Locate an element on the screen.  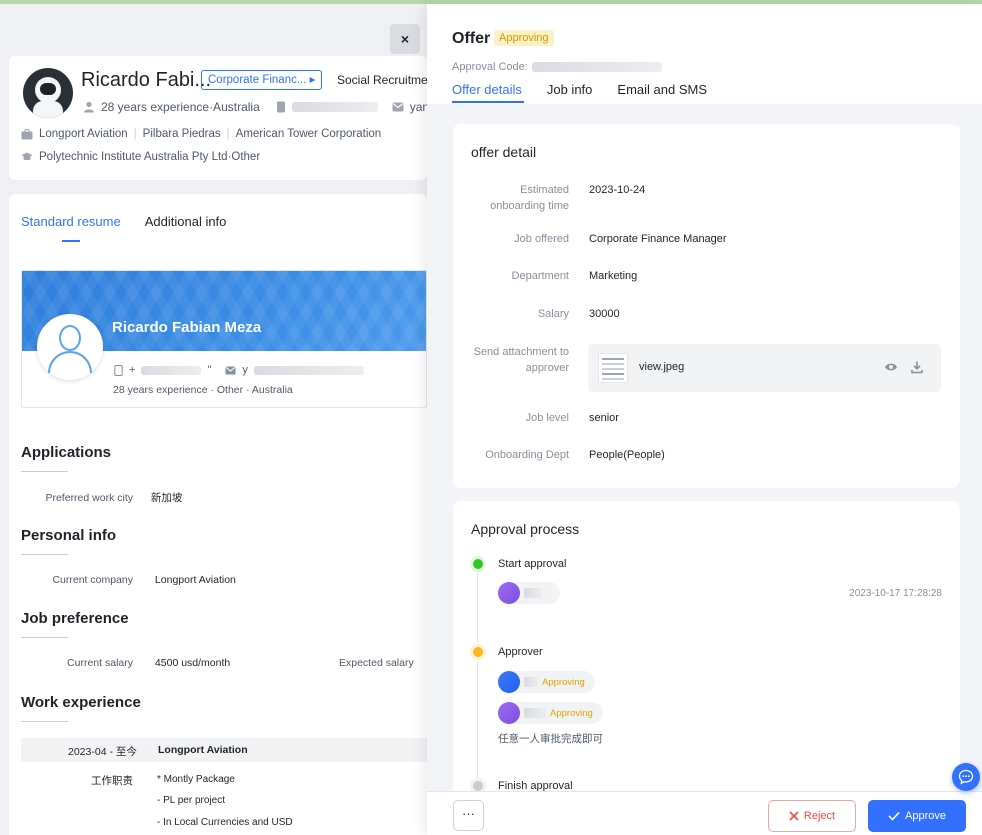
tab-additional-info: Additional info is located at coordinates (186, 221).